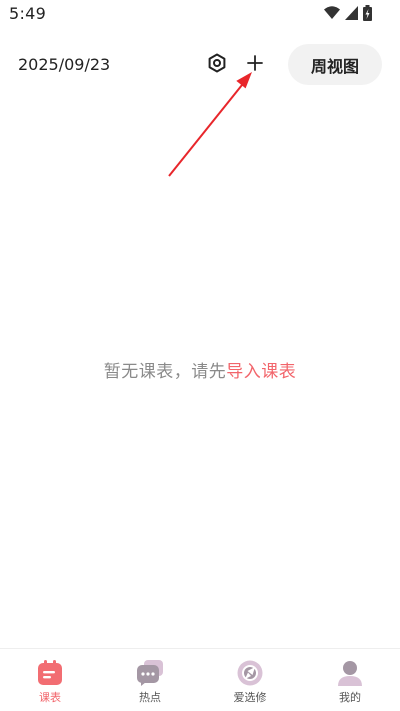  What do you see at coordinates (200, 15) in the screenshot?
I see `status-bar: 5:49` at bounding box center [200, 15].